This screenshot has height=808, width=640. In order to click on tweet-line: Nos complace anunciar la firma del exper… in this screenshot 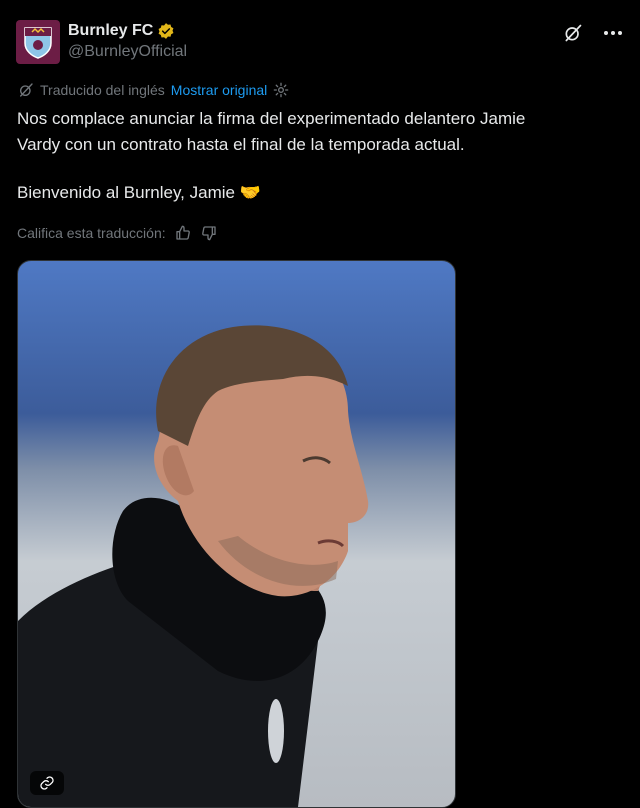, I will do `click(271, 118)`.